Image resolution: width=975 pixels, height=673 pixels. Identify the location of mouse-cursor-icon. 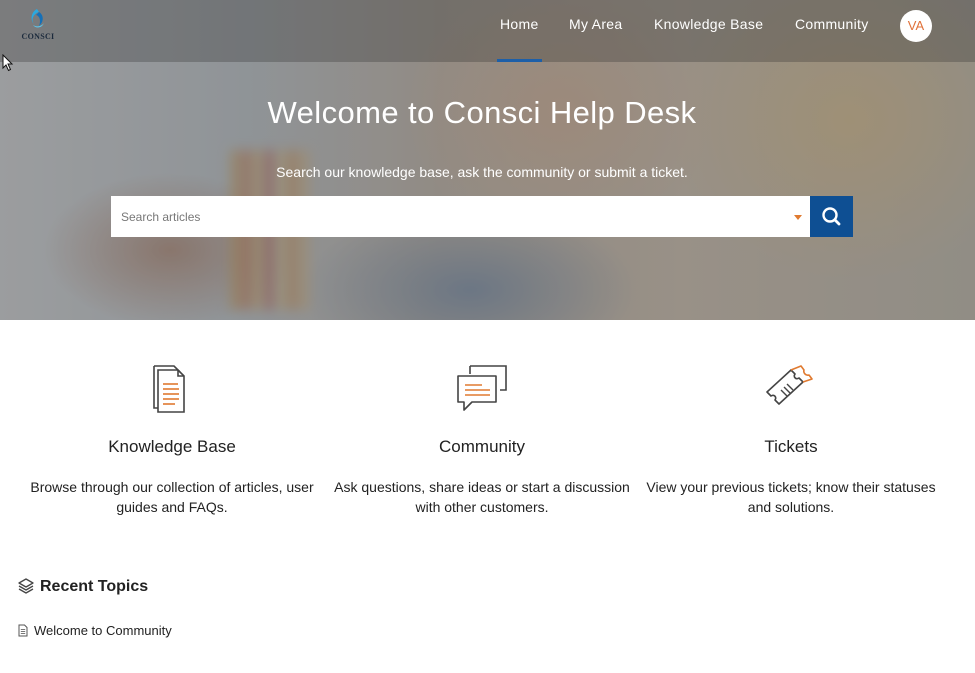
(8, 63).